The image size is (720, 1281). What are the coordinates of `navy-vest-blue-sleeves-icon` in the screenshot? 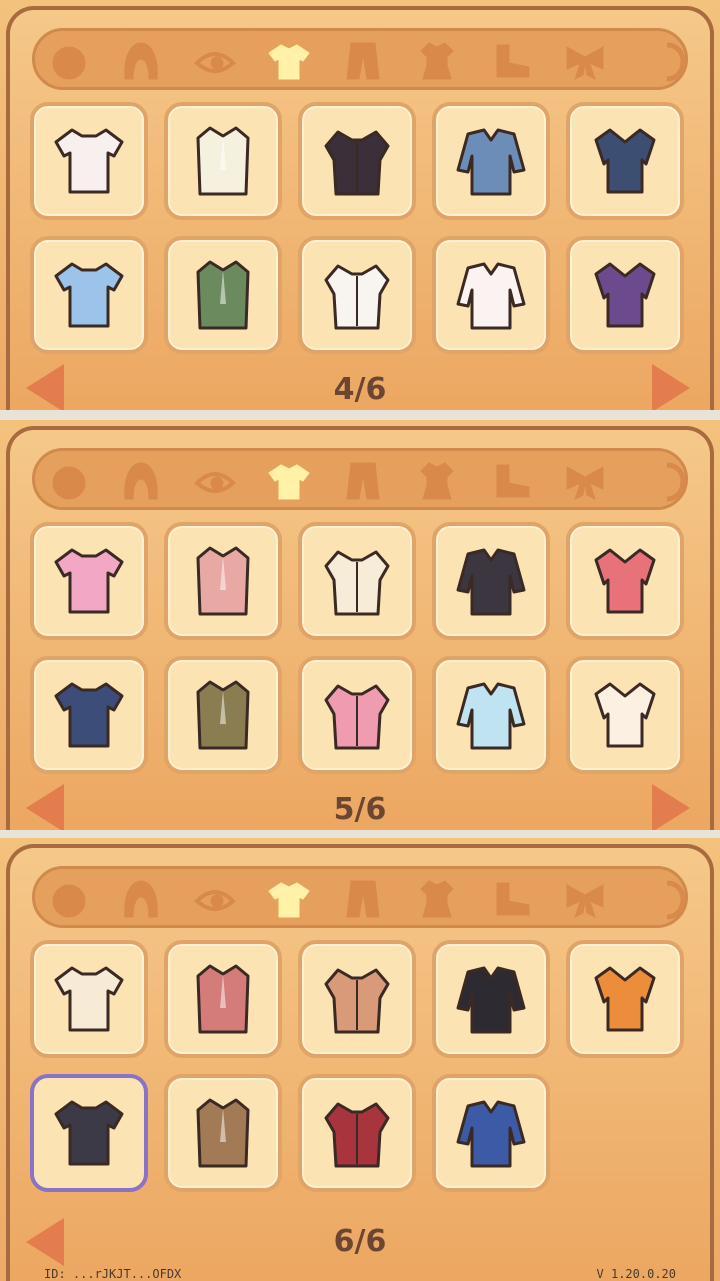 It's located at (89, 715).